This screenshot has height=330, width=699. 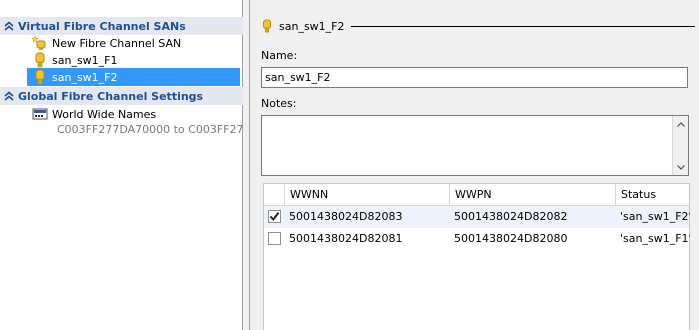 I want to click on notes-textarea, so click(x=475, y=145).